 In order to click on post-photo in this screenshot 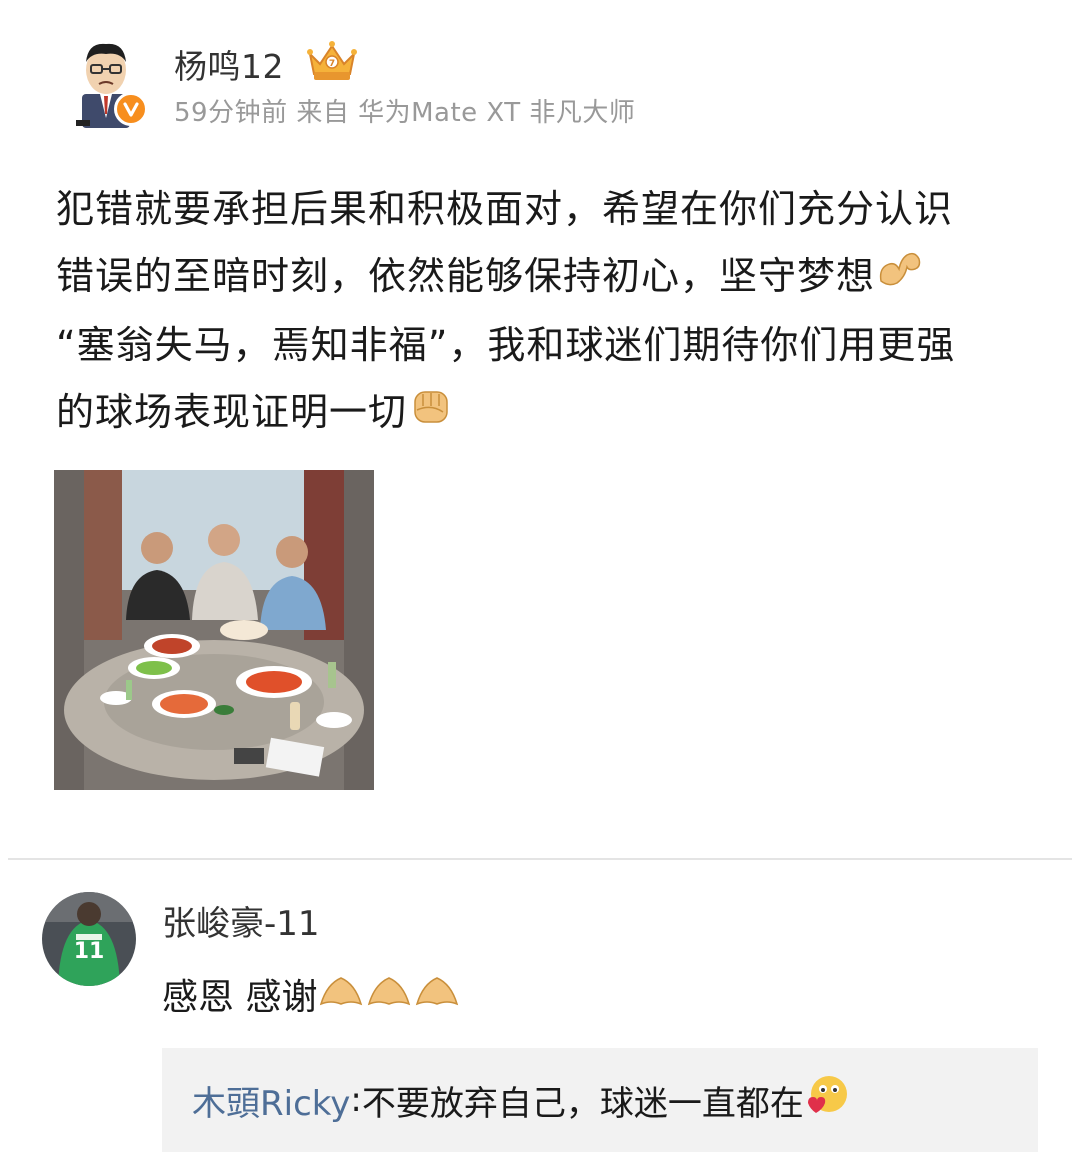, I will do `click(214, 630)`.